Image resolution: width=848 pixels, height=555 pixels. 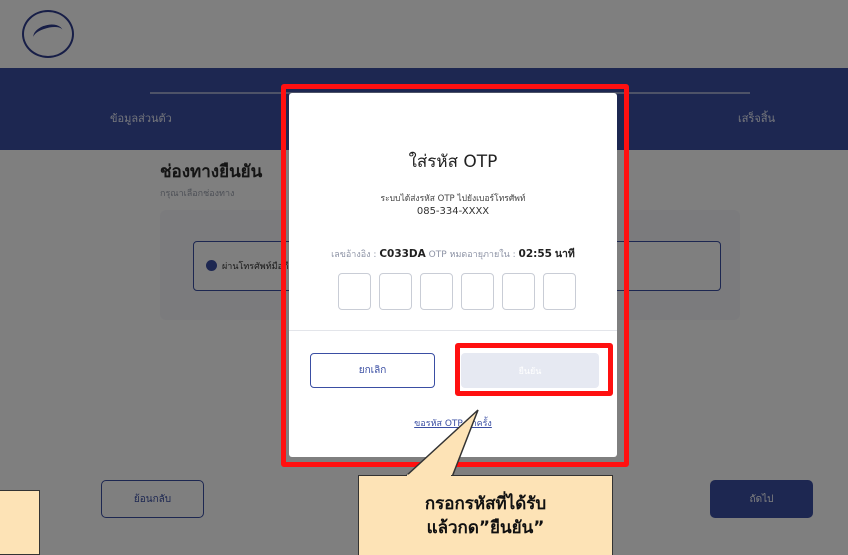 I want to click on callout-line-1: กรอกรหัสที่ได้รับ, so click(x=485, y=503).